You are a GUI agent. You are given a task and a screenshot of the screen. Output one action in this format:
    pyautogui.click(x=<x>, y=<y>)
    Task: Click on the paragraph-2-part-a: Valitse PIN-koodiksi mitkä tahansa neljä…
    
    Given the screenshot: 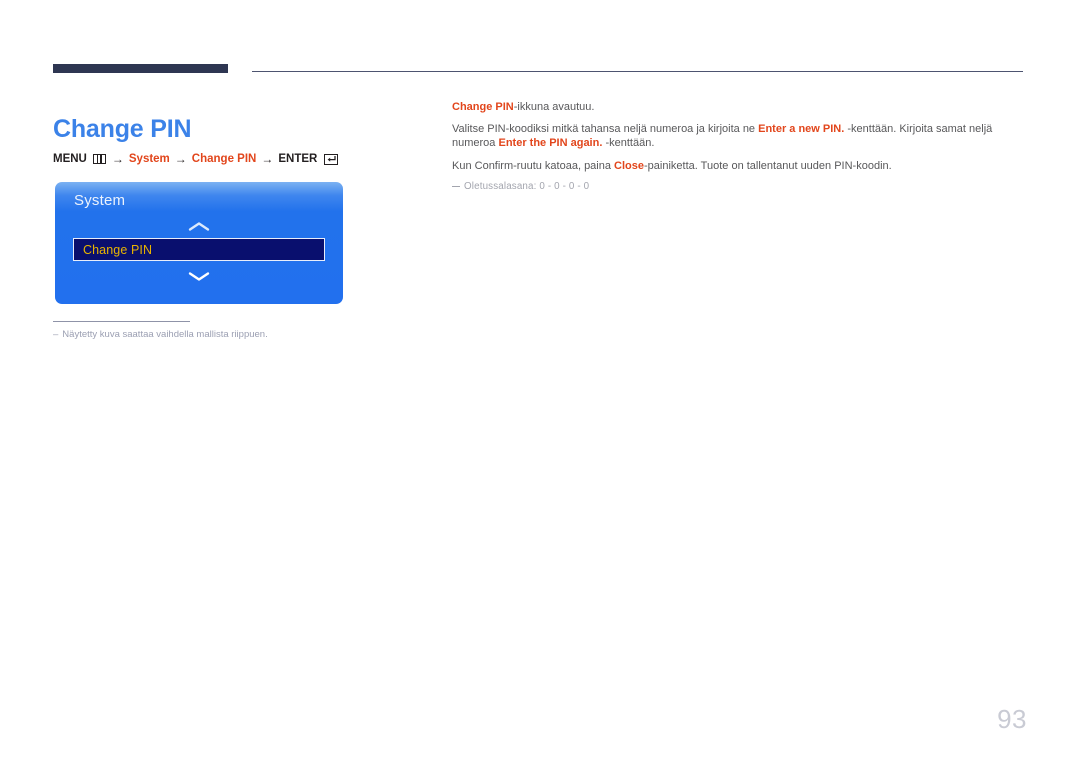 What is the action you would take?
    pyautogui.click(x=605, y=128)
    